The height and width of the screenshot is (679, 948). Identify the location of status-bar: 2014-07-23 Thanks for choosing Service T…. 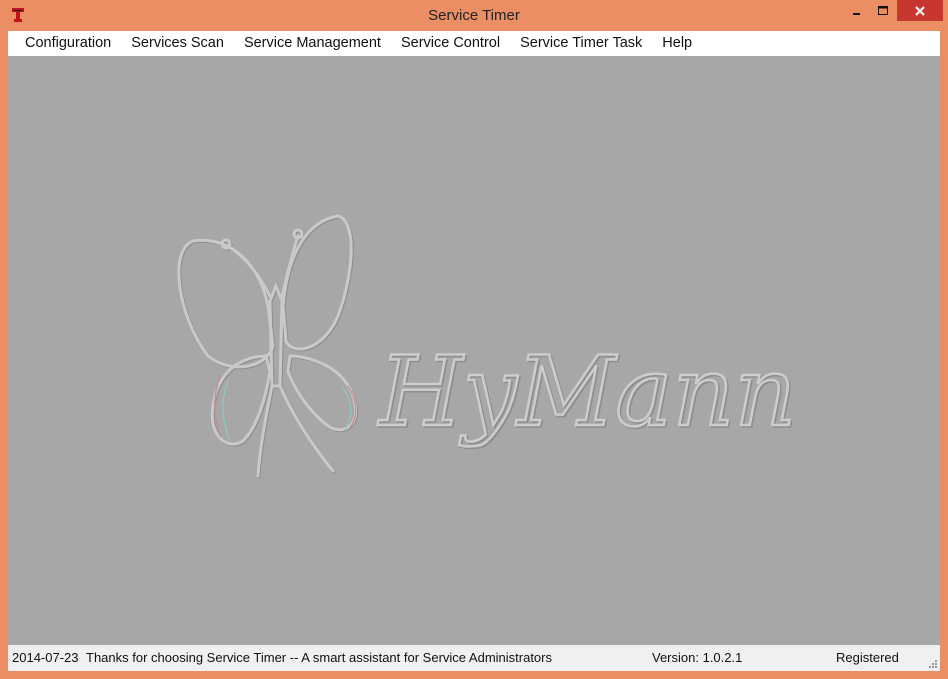
(474, 658).